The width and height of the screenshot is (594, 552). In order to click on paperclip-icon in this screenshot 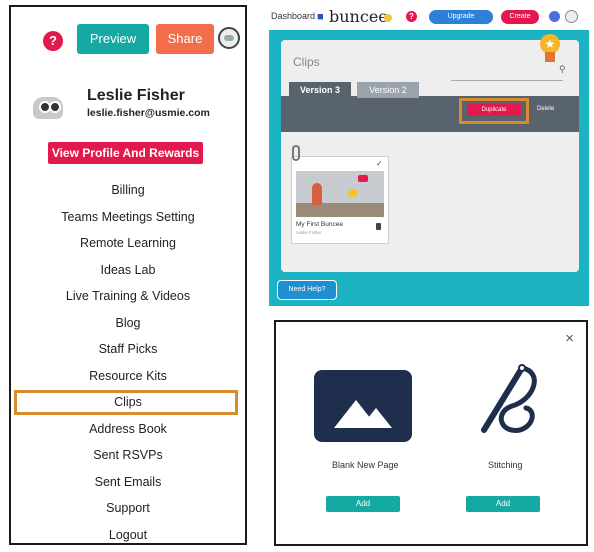, I will do `click(296, 153)`.